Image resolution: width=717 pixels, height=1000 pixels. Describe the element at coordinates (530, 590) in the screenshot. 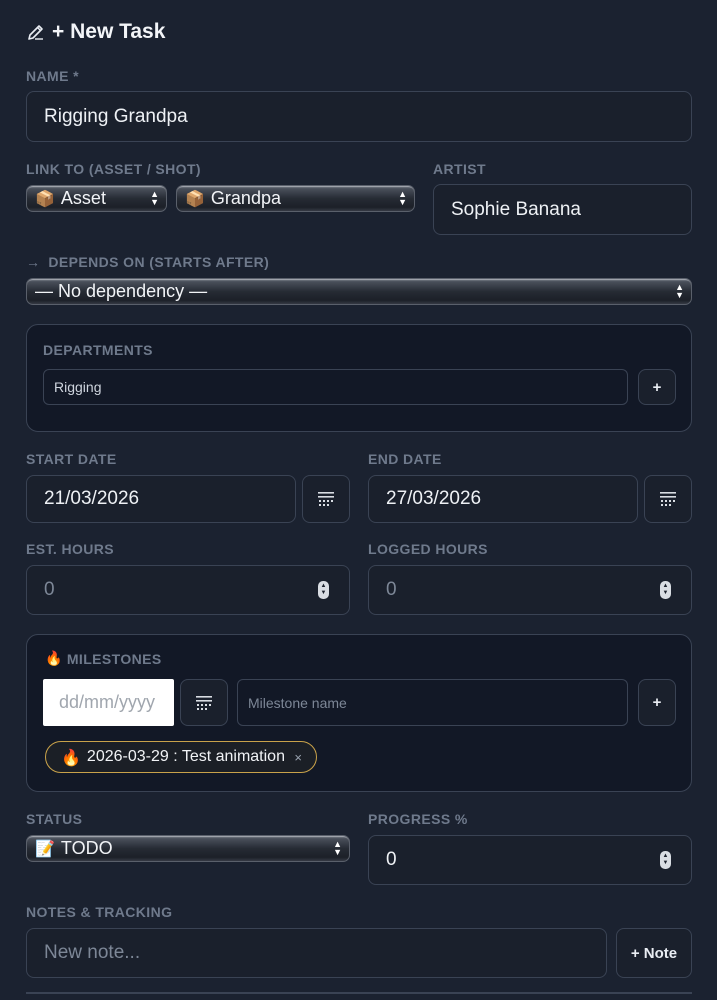

I see `logged-hours-input: 0 ▲ ▼` at that location.